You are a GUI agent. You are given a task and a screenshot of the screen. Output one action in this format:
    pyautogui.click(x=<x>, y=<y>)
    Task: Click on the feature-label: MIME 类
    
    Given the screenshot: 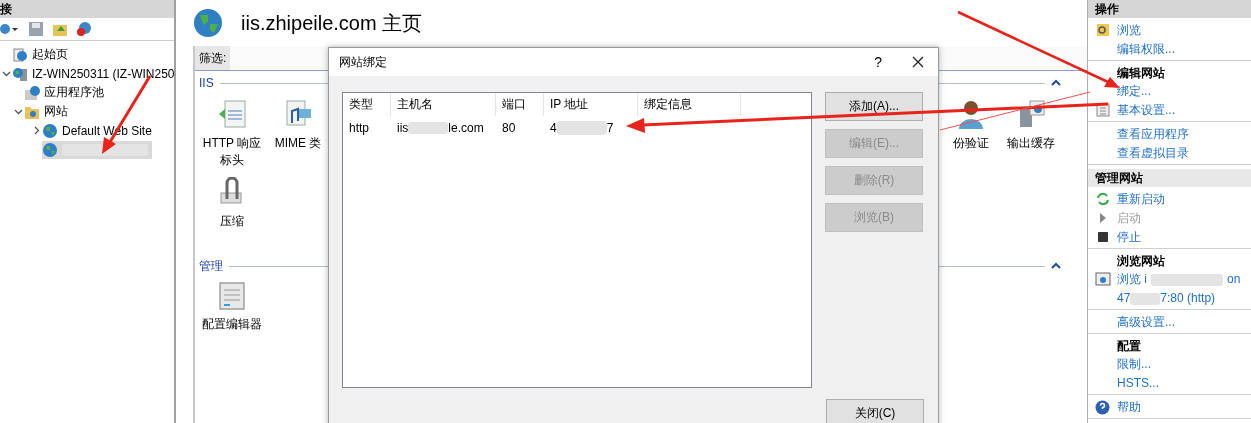 What is the action you would take?
    pyautogui.click(x=298, y=143)
    